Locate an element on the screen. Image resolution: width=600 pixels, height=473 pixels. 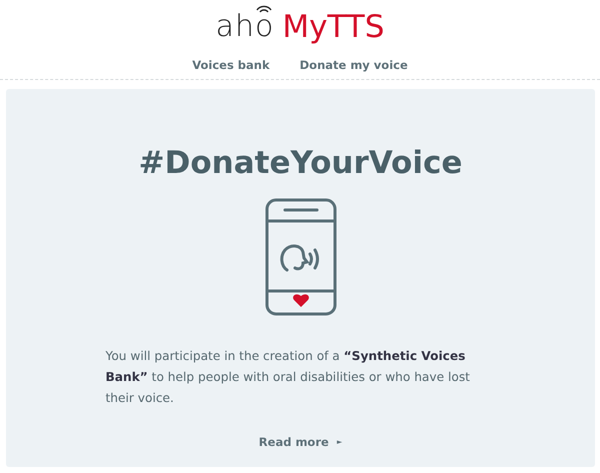
logo-text: aho is located at coordinates (245, 27).